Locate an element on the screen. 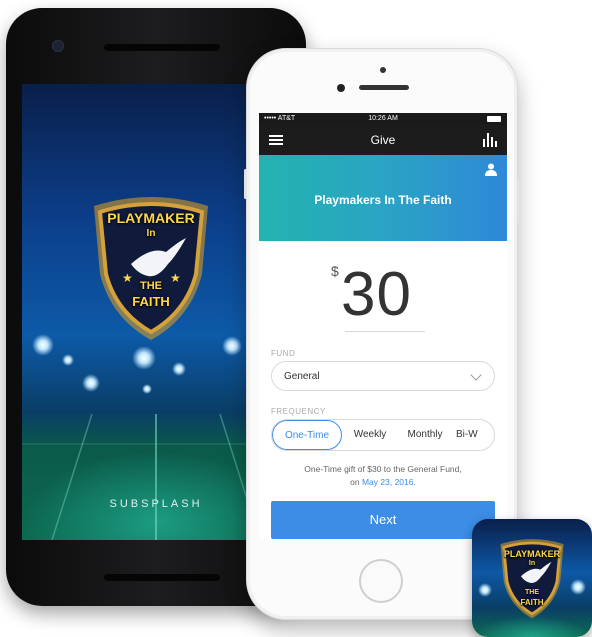  page-title: Give is located at coordinates (383, 140).